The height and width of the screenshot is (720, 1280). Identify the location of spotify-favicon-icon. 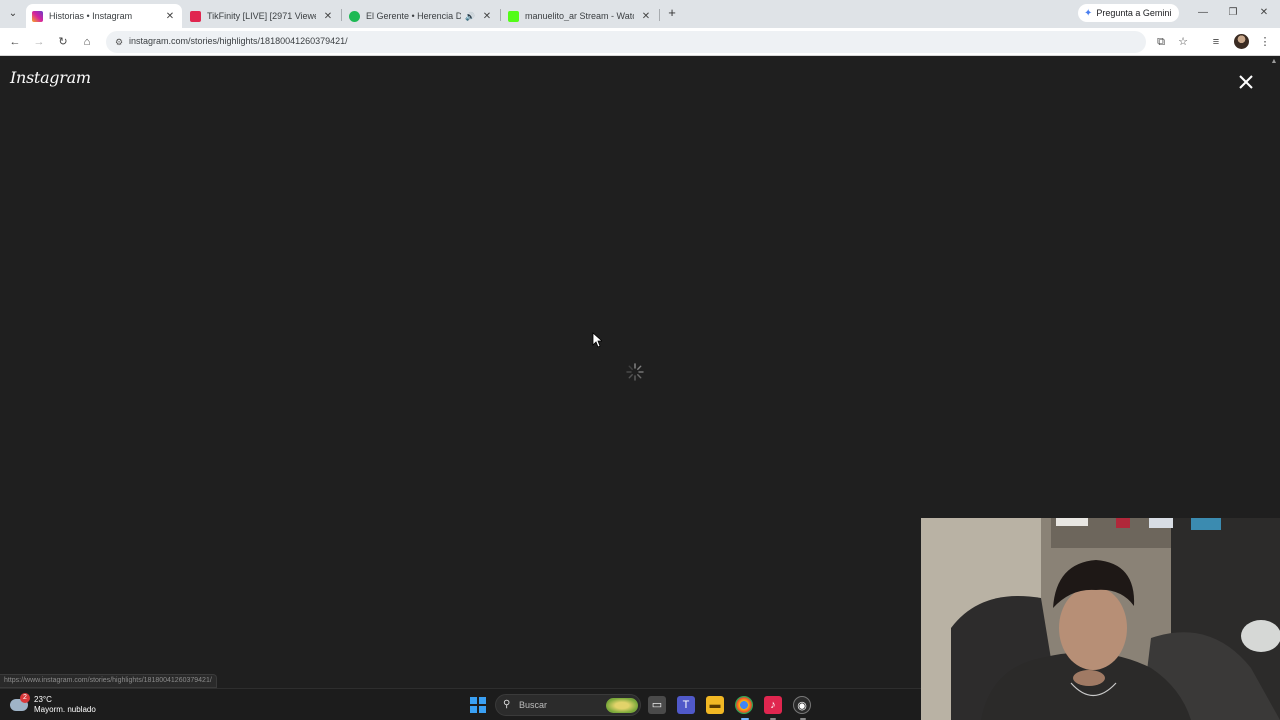
(354, 16).